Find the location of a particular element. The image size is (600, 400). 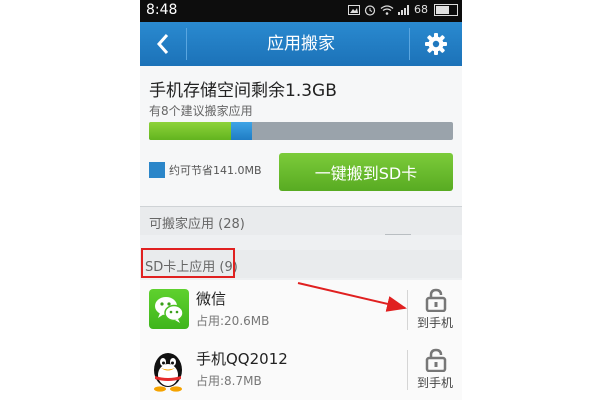

status-bar: 8:48 68 is located at coordinates (301, 11).